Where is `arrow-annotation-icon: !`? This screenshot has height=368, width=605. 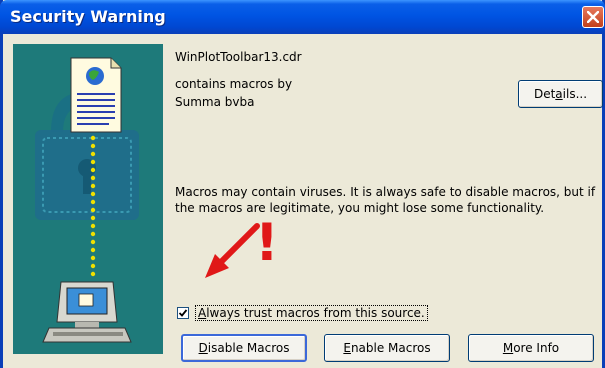 arrow-annotation-icon: ! is located at coordinates (242, 246).